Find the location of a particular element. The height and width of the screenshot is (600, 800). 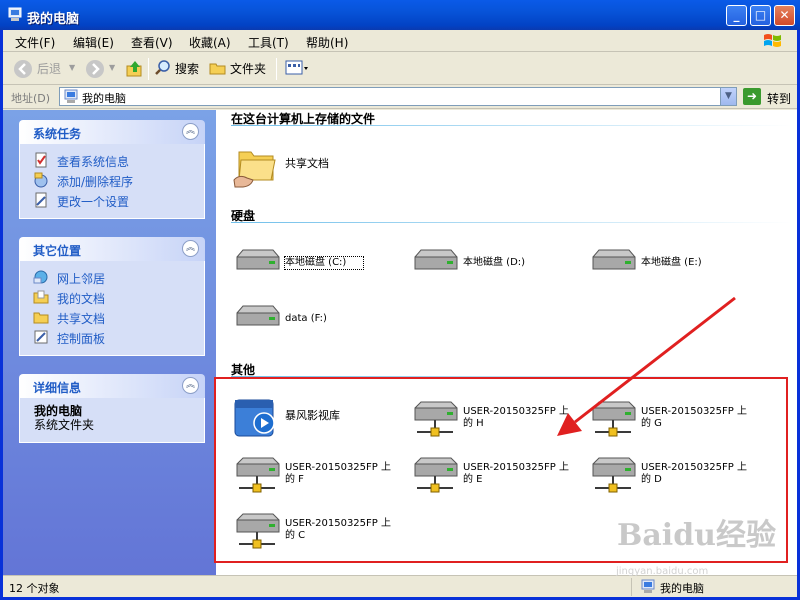

forward-dropdown-icon: ▼ is located at coordinates (112, 67).